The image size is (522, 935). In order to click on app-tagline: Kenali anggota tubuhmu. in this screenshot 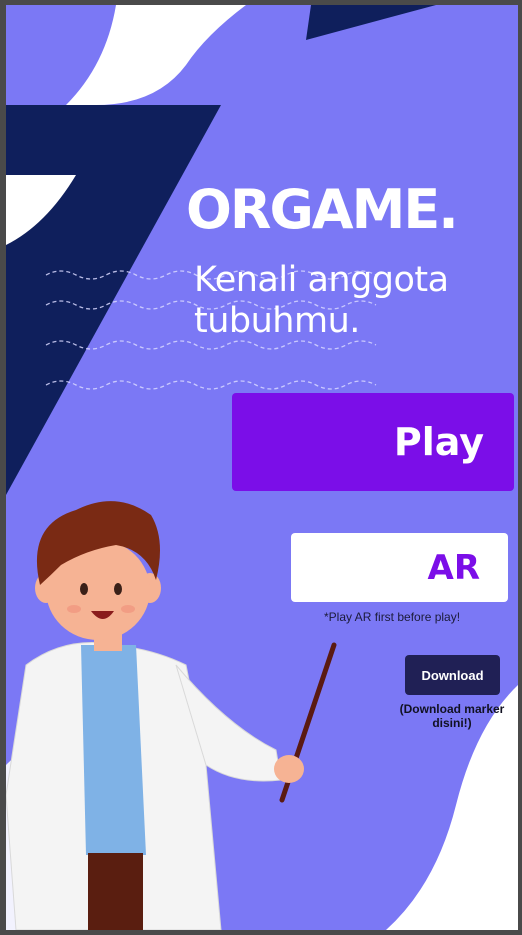, I will do `click(321, 300)`.